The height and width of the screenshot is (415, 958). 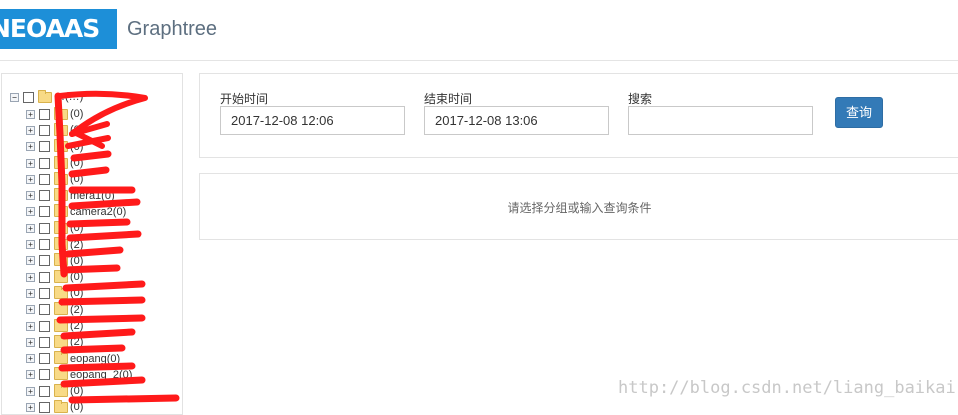 What do you see at coordinates (58, 29) in the screenshot?
I see `brand-logo: NEOAAS` at bounding box center [58, 29].